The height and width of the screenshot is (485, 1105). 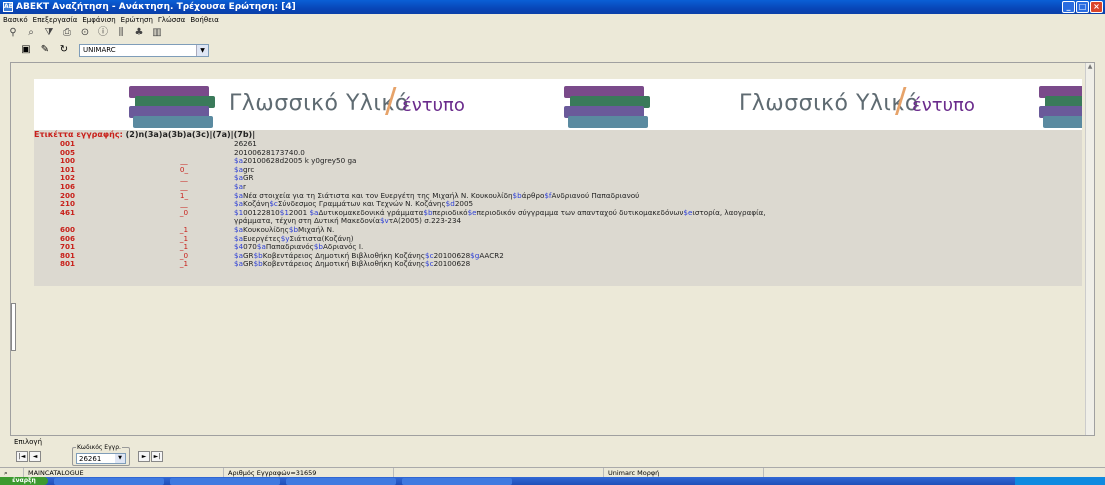 I want to click on next-record-button: ►, so click(x=144, y=456).